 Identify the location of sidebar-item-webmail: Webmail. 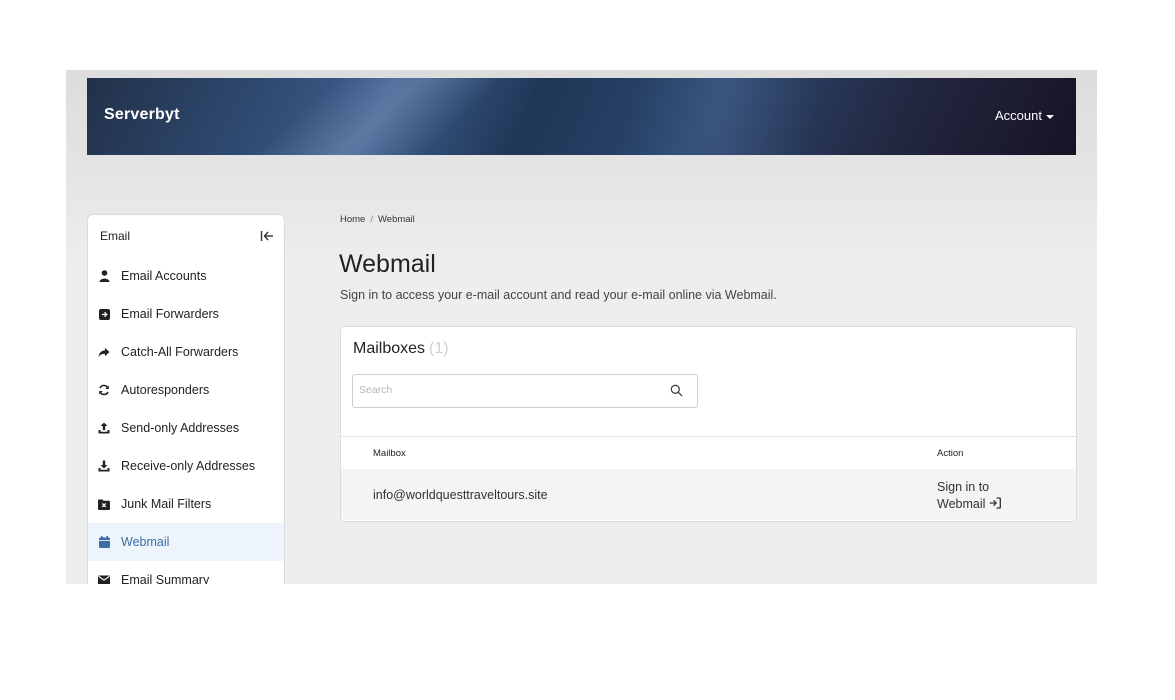
(186, 542).